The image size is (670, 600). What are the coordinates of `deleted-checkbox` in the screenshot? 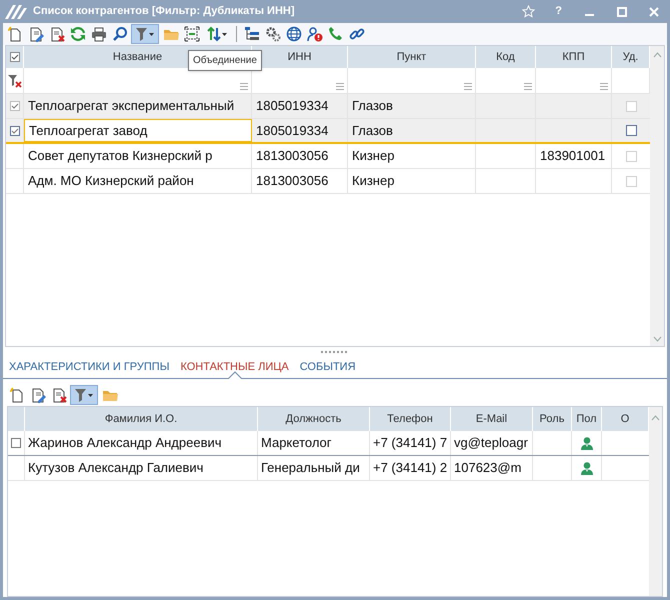 It's located at (631, 130).